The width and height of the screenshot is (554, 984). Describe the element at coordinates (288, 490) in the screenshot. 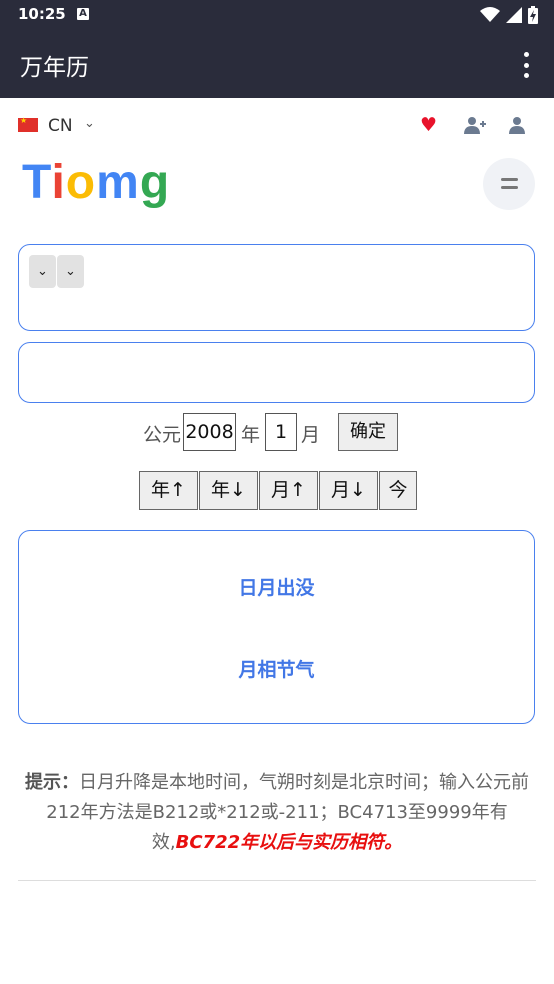

I see `month-up-button: 月↑` at that location.